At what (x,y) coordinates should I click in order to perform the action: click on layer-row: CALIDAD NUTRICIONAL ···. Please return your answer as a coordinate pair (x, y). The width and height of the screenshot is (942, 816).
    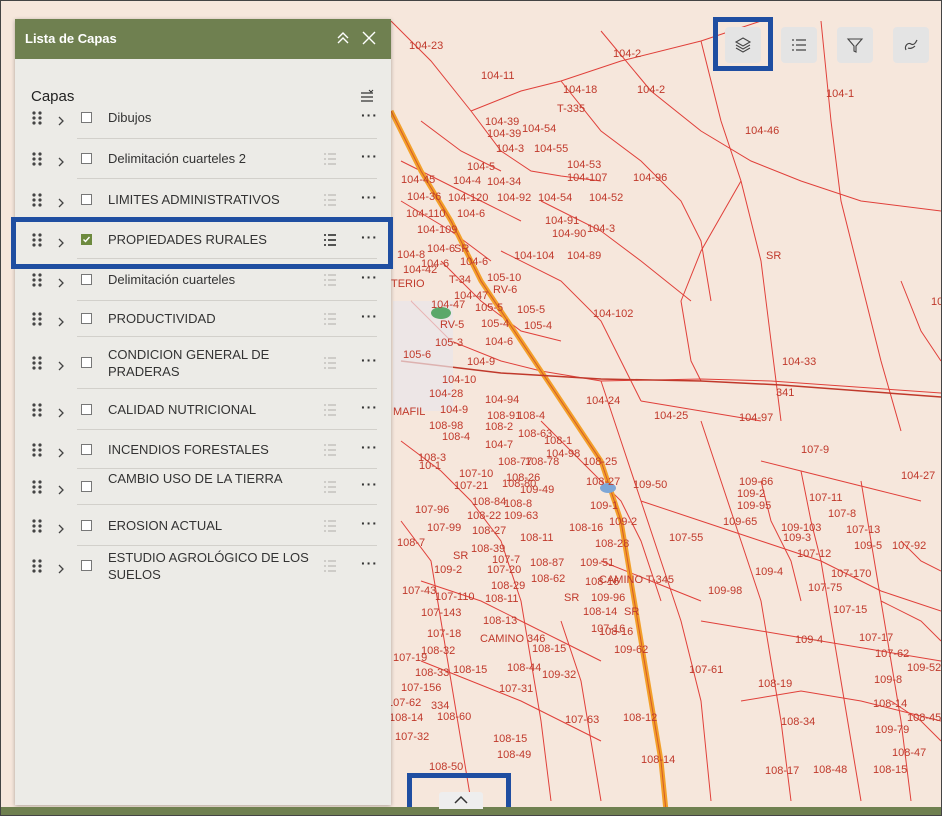
    Looking at the image, I should click on (203, 409).